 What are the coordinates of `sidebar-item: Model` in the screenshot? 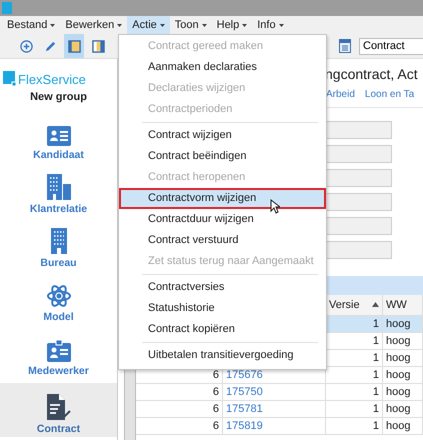 It's located at (58, 299).